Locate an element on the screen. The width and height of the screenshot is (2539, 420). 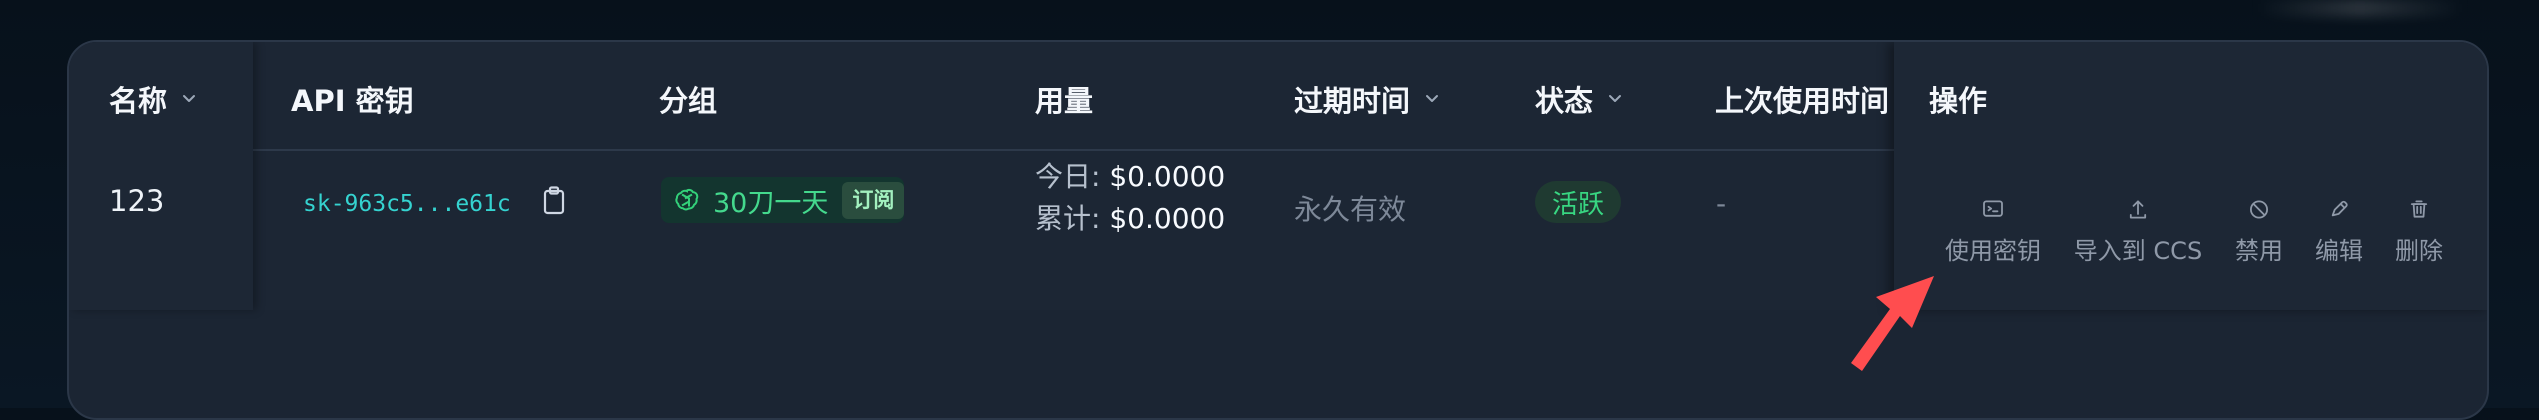
header-api-key-label: API 密钥 is located at coordinates (352, 101).